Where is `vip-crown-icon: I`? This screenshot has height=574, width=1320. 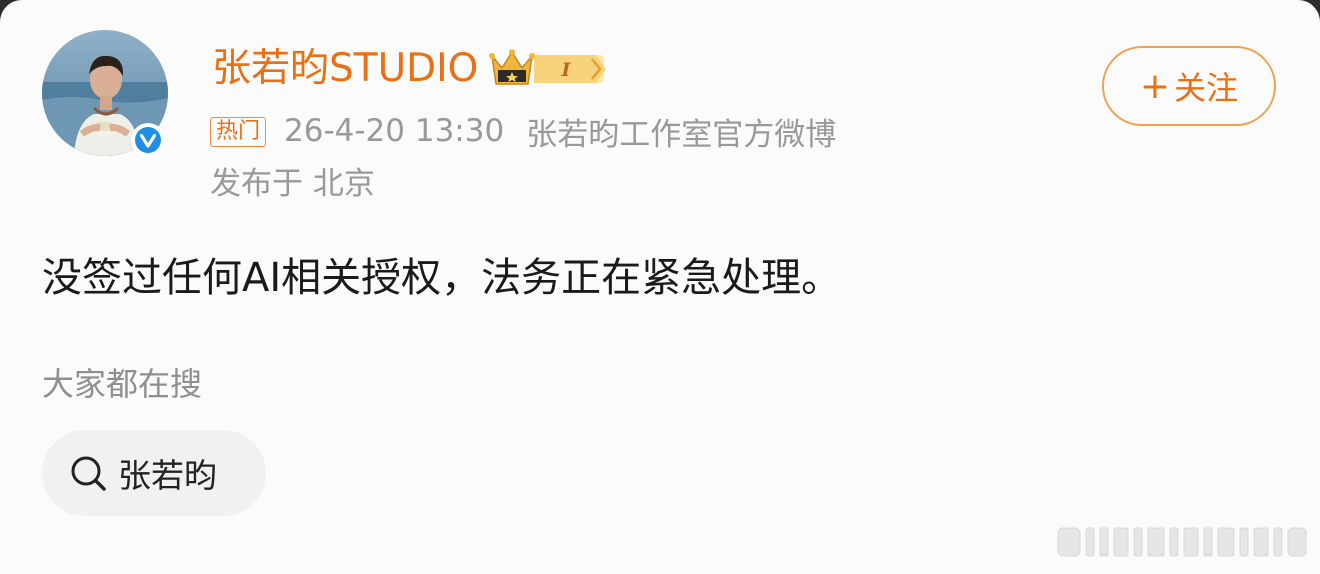
vip-crown-icon: I is located at coordinates (549, 69).